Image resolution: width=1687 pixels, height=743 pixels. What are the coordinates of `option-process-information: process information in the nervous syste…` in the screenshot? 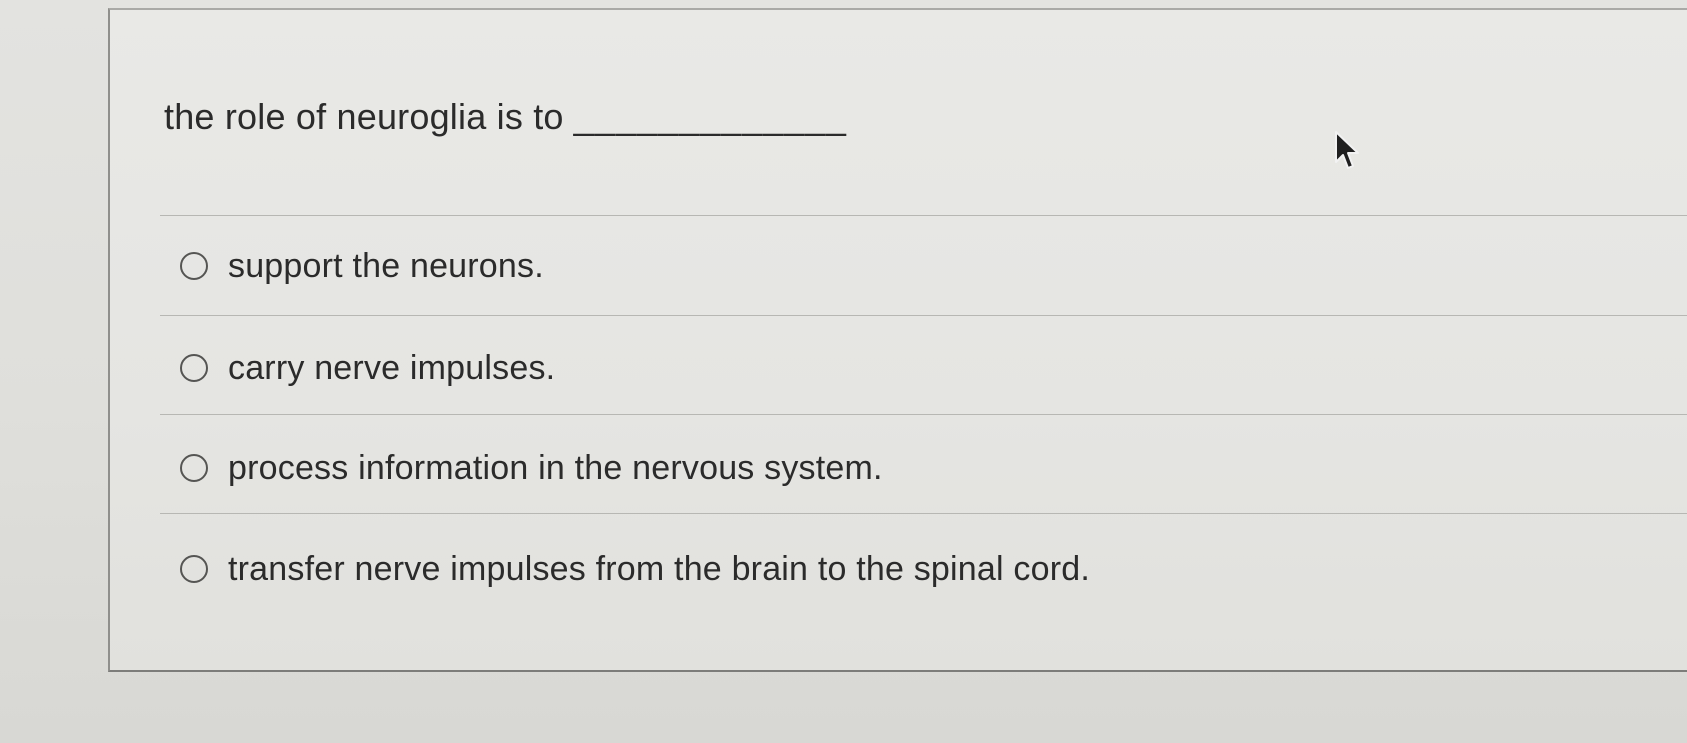 It's located at (531, 468).